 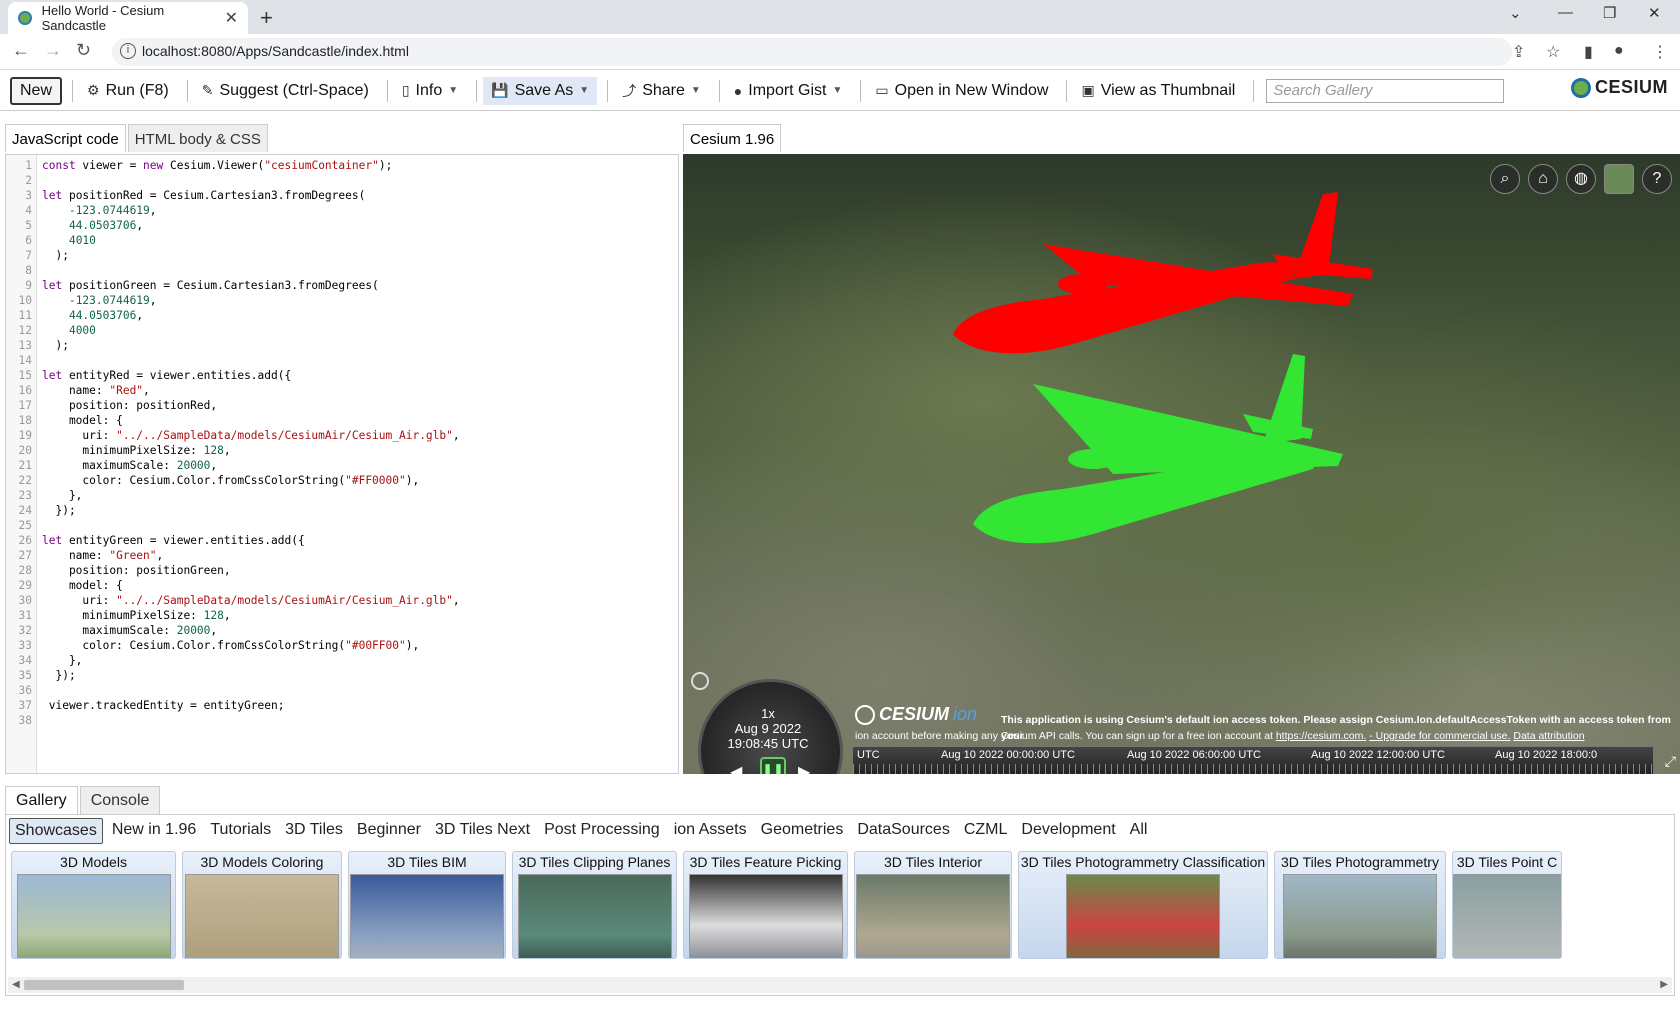 What do you see at coordinates (961, 91) in the screenshot?
I see `open-new-window-button: ▭ Open in New Window` at bounding box center [961, 91].